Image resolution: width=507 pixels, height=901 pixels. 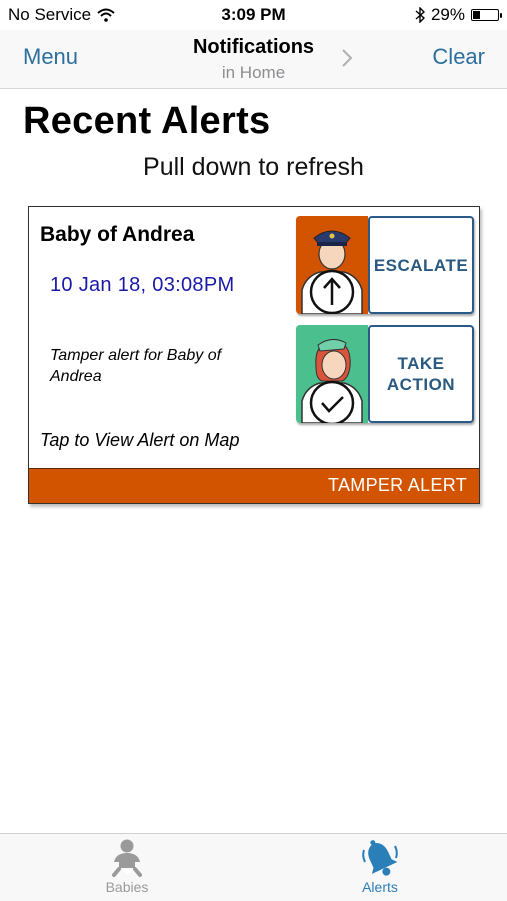 What do you see at coordinates (127, 887) in the screenshot?
I see `tab-babies-label: Babies` at bounding box center [127, 887].